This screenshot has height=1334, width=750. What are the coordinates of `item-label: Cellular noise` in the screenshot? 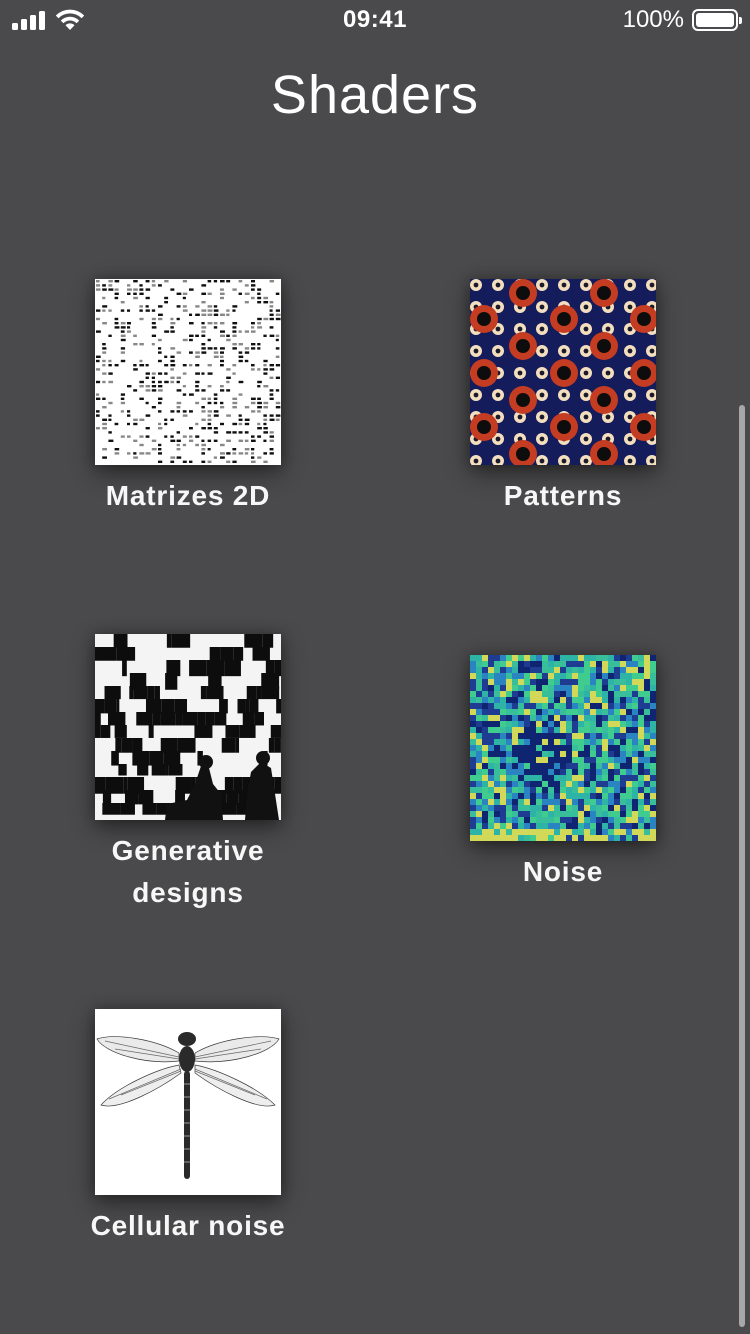 It's located at (188, 1225).